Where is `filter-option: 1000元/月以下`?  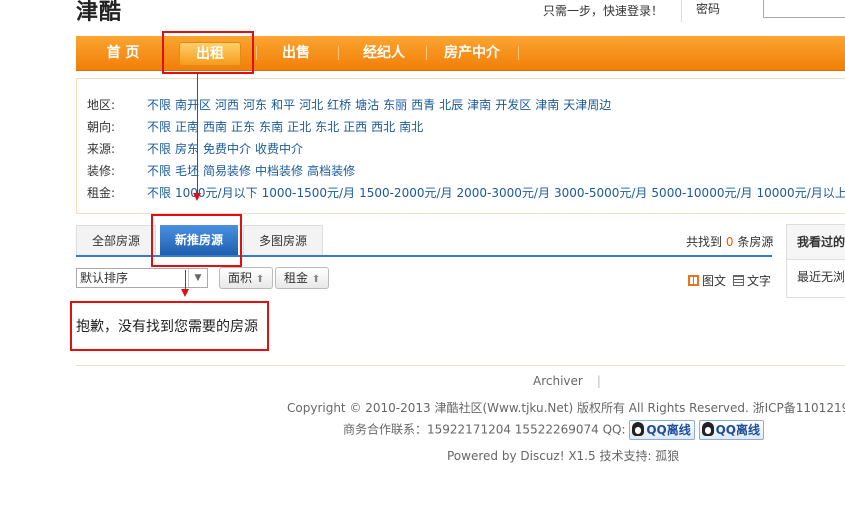
filter-option: 1000元/月以下 is located at coordinates (216, 193).